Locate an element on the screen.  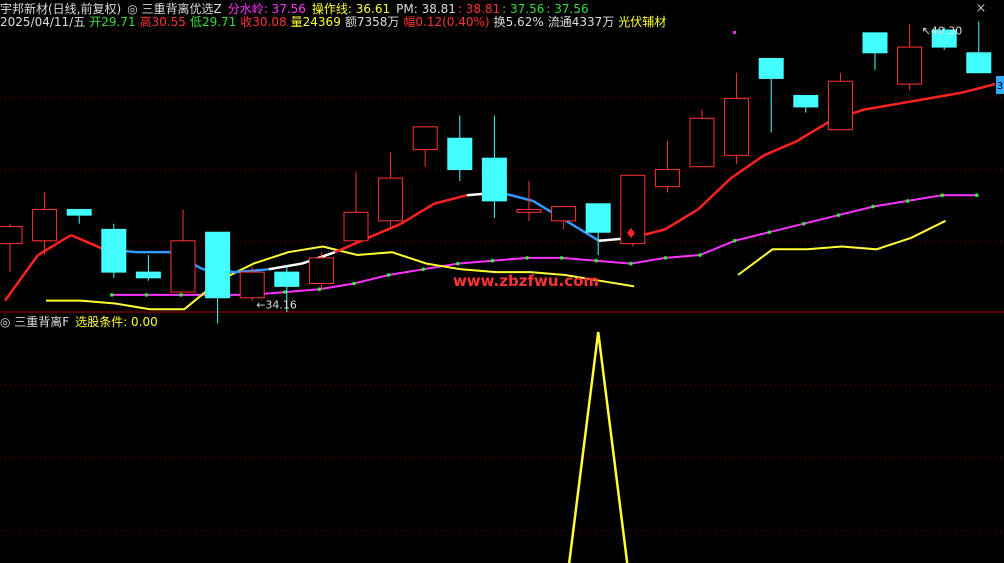
quote-field: 幅0.12(0.40%) is located at coordinates (446, 21).